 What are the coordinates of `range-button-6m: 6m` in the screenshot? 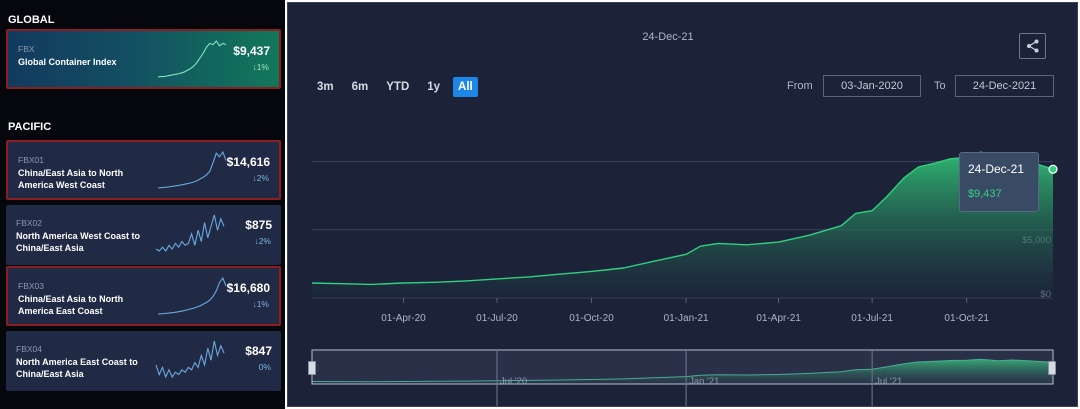 It's located at (360, 87).